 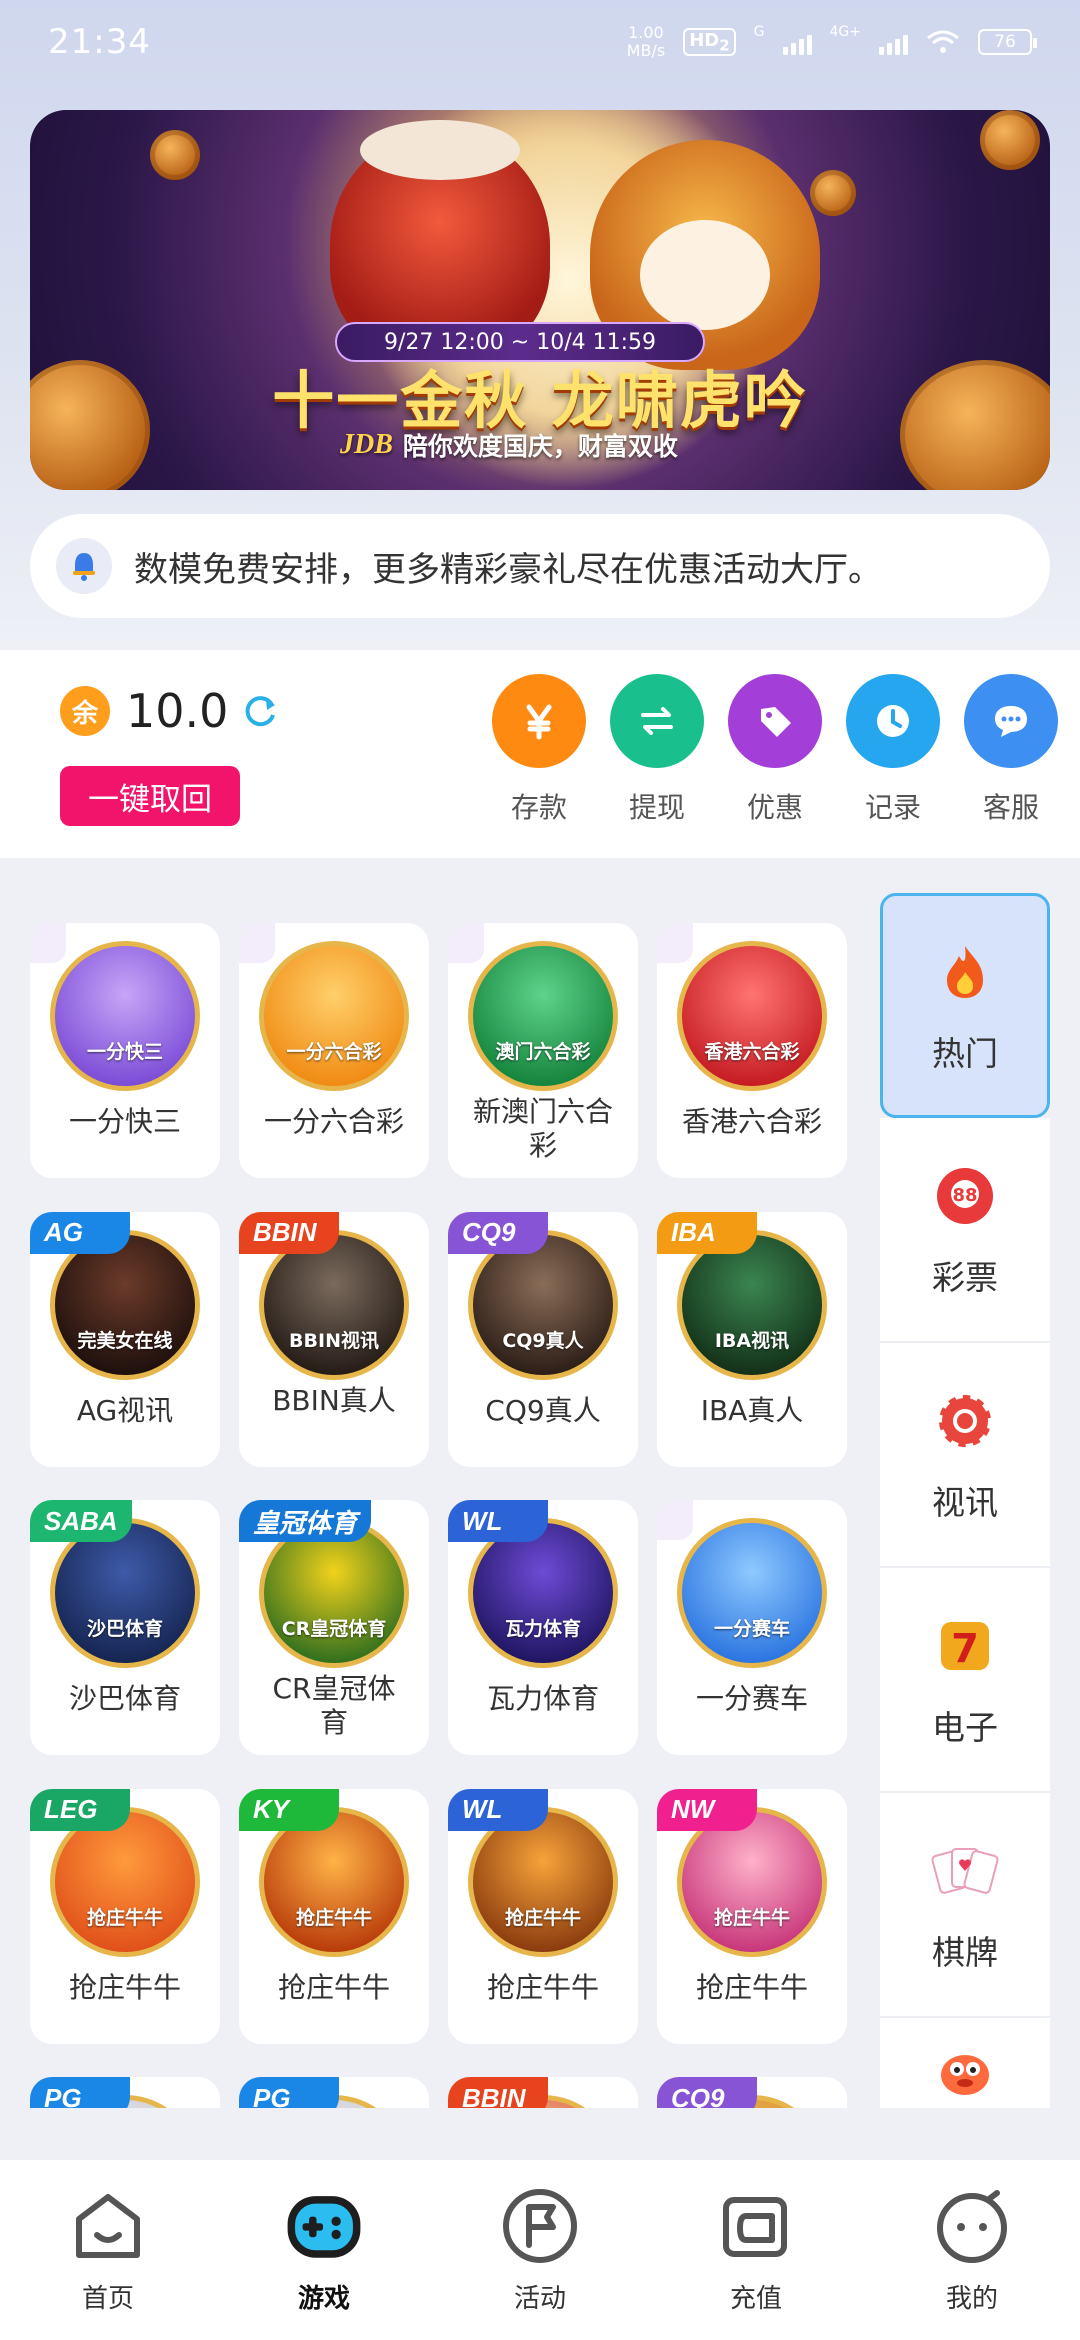 What do you see at coordinates (775, 721) in the screenshot?
I see `tag-icon` at bounding box center [775, 721].